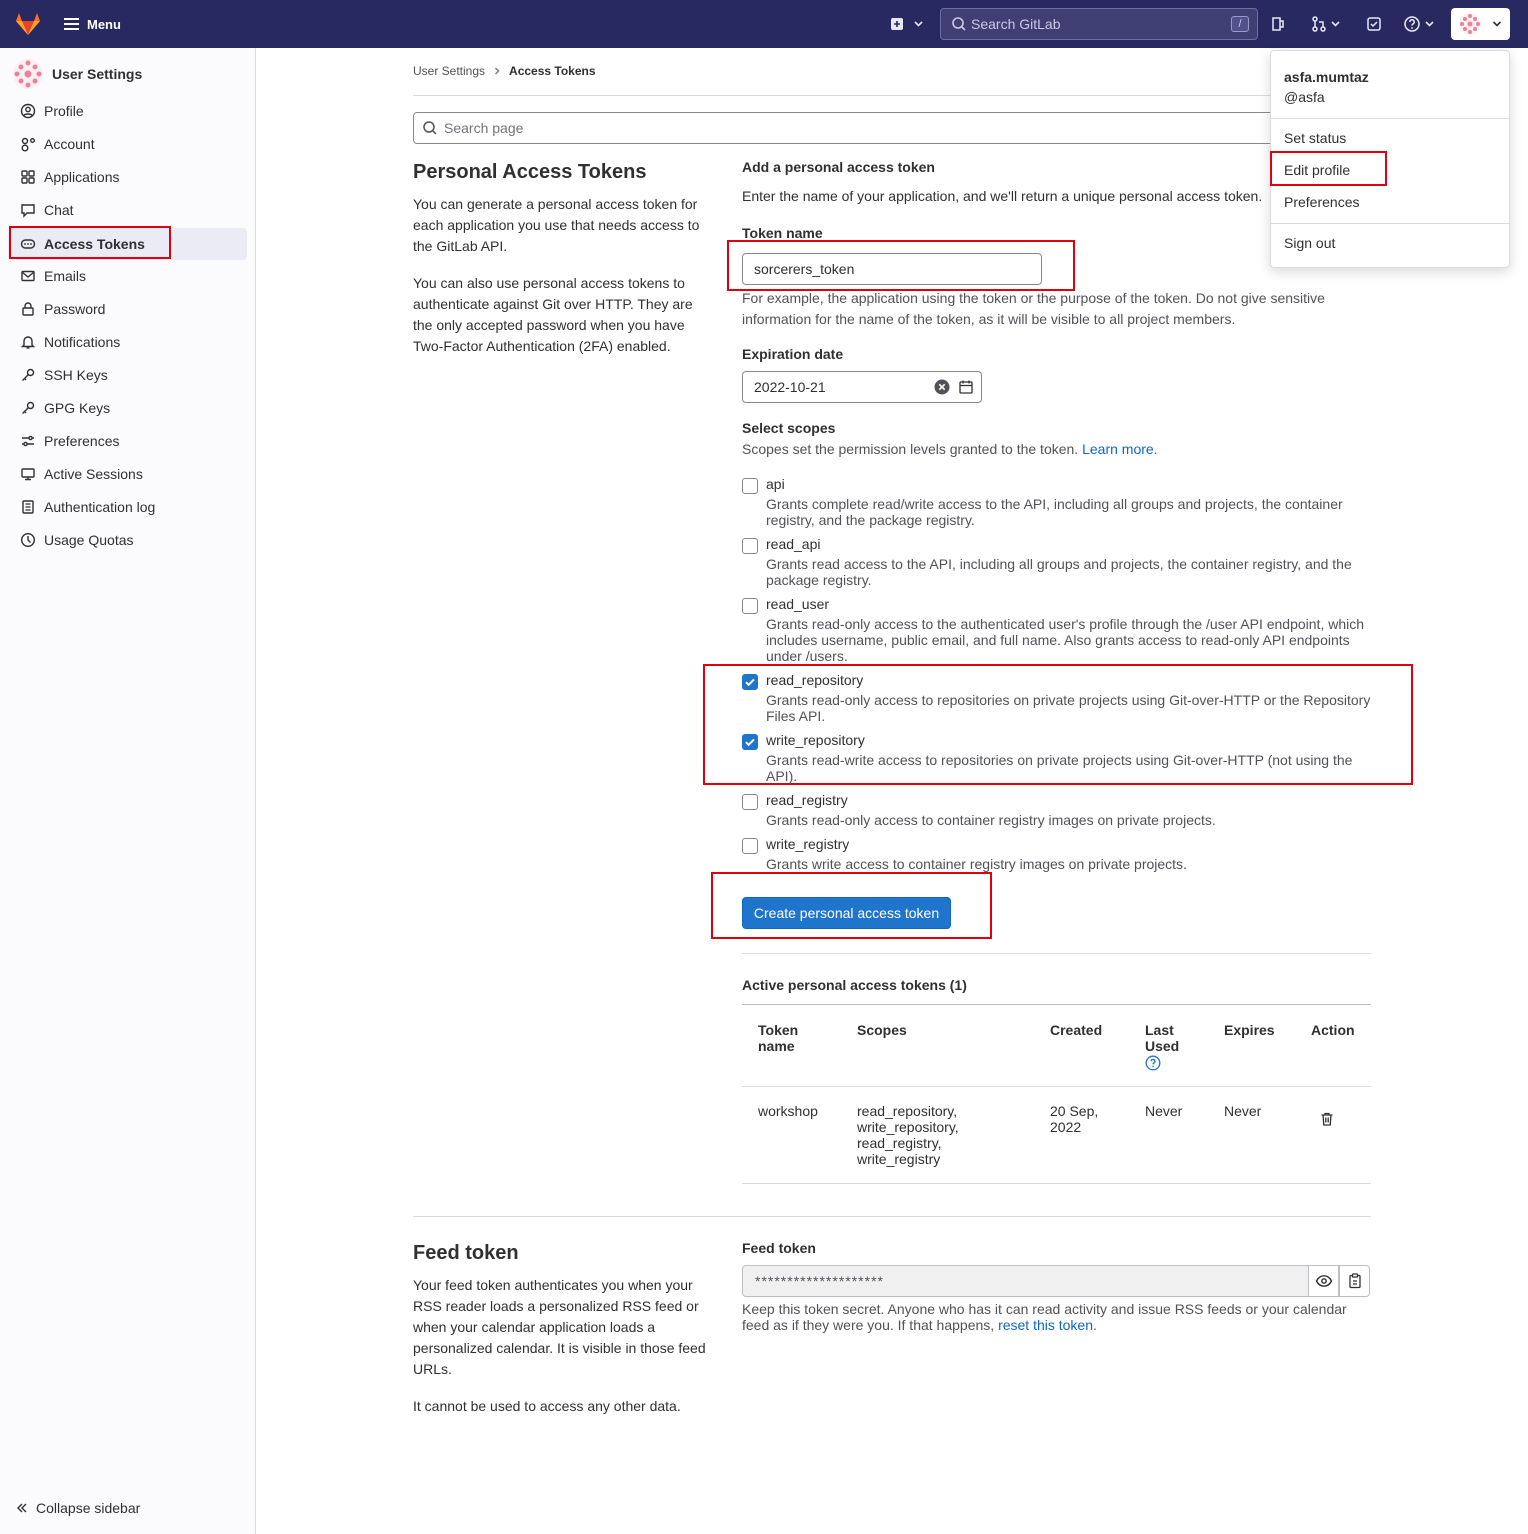 This screenshot has width=1528, height=1534. What do you see at coordinates (78, 1508) in the screenshot?
I see `collapse-sidebar-button: Collapse sidebar` at bounding box center [78, 1508].